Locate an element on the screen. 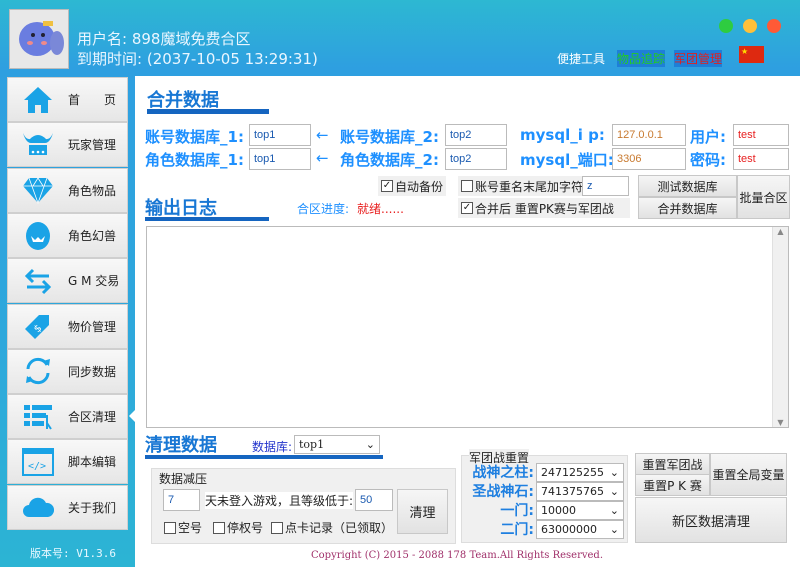  expire-time: 到期时间: (2037-10-05 13:29:31) is located at coordinates (197, 58).